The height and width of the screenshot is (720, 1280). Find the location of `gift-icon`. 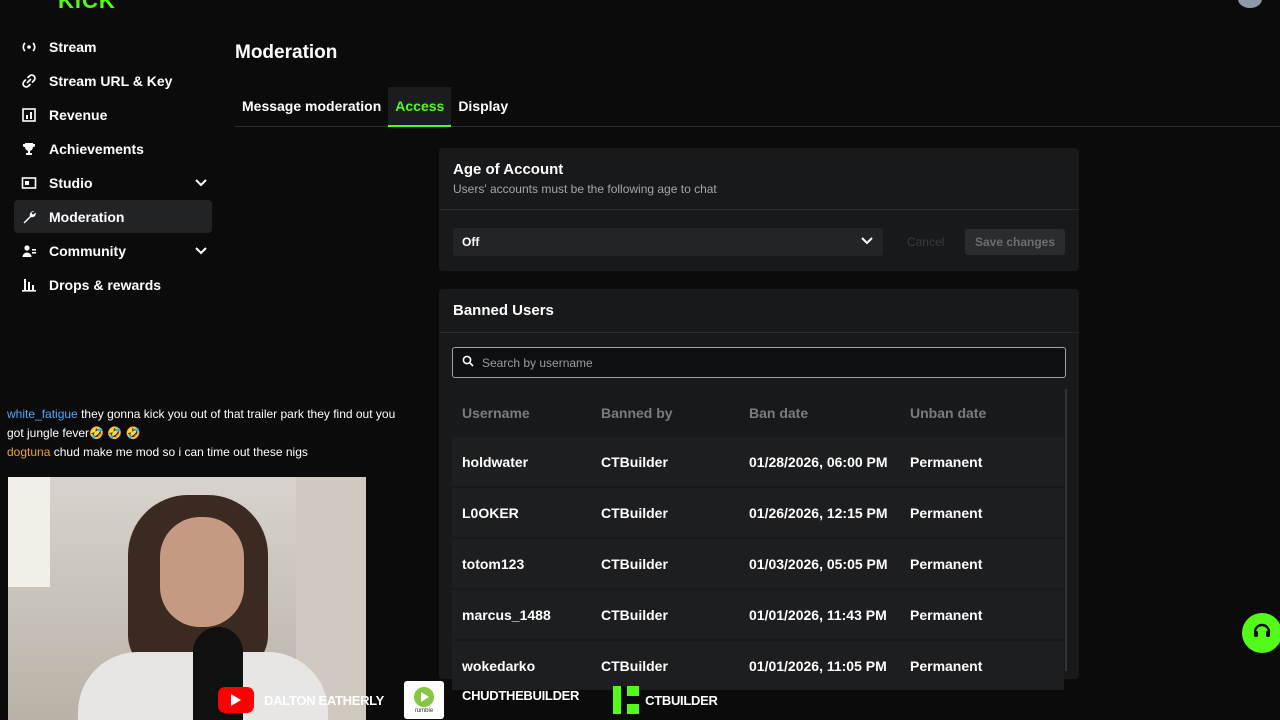

gift-icon is located at coordinates (29, 285).